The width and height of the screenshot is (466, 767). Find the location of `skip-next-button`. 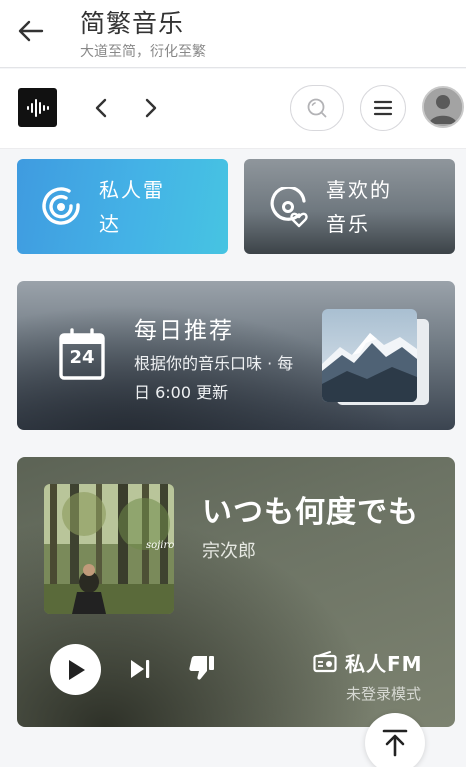

skip-next-button is located at coordinates (141, 669).